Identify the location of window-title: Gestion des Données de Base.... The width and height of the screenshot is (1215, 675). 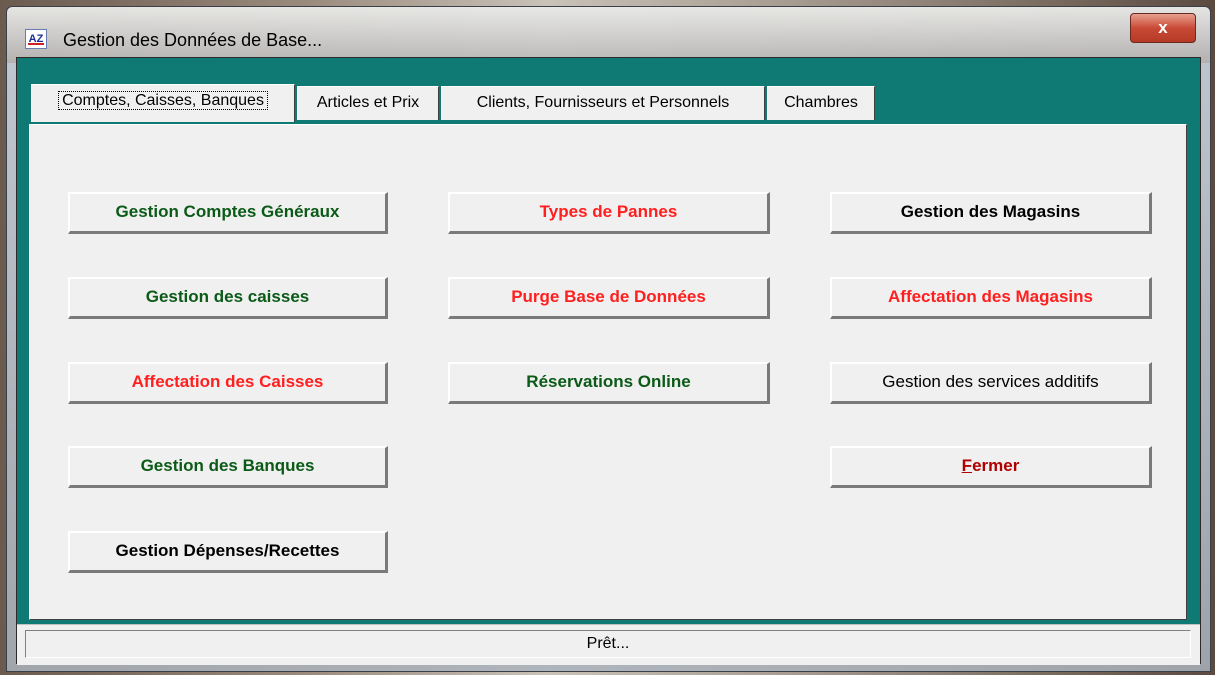
(193, 40).